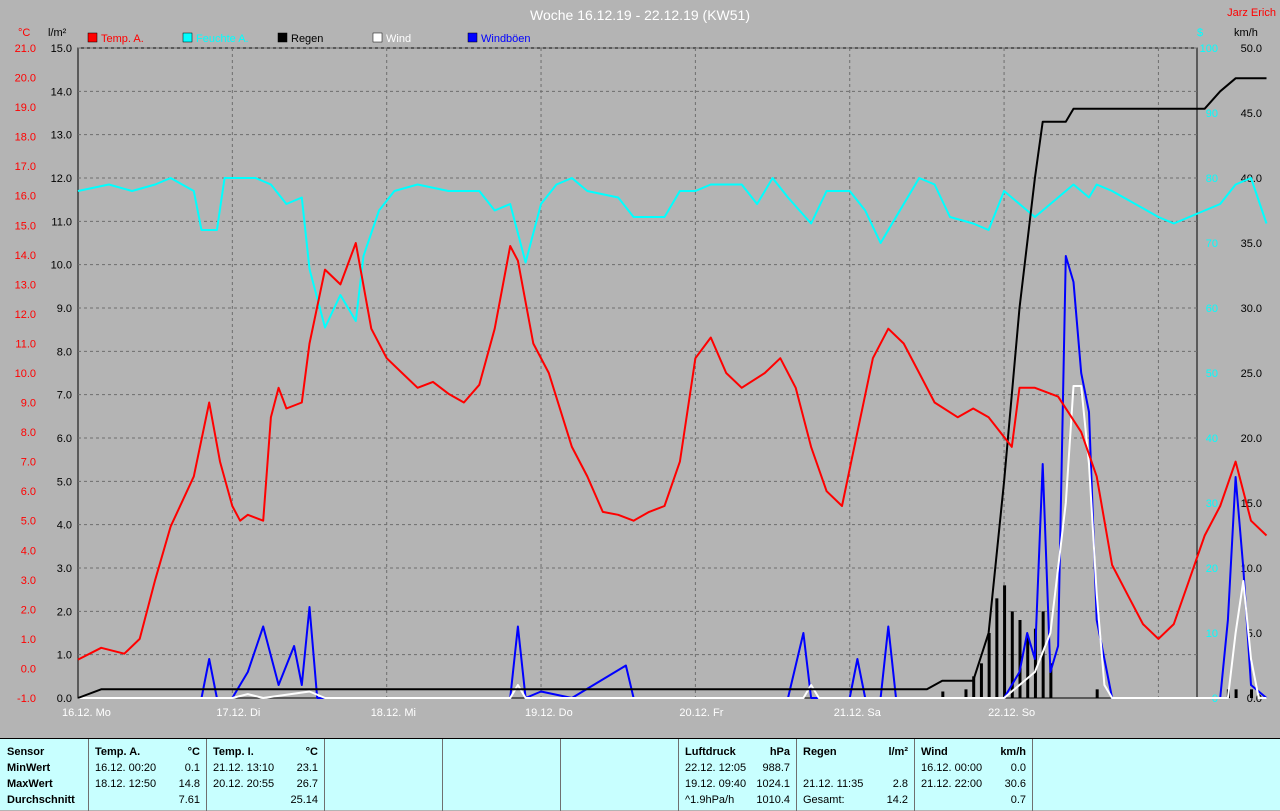 The height and width of the screenshot is (811, 1280). What do you see at coordinates (1212, 634) in the screenshot?
I see `humidity-axis-tick-label: 10` at bounding box center [1212, 634].